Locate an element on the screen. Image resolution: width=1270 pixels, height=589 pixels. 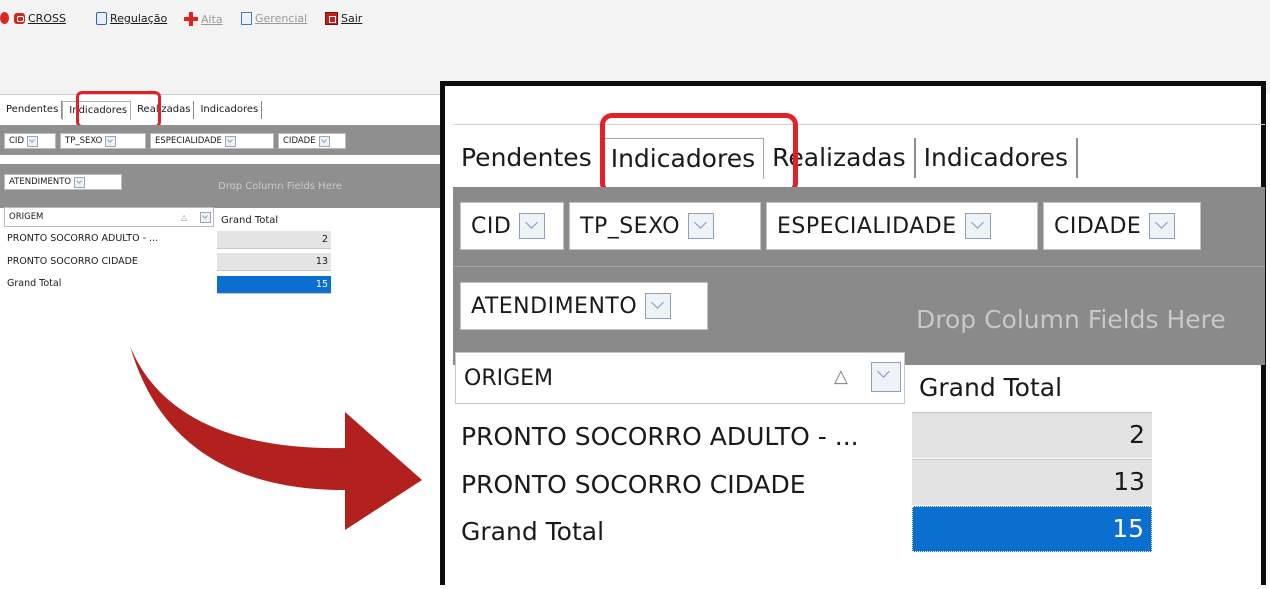
small-row-field-label: ORIGEM is located at coordinates (26, 217).